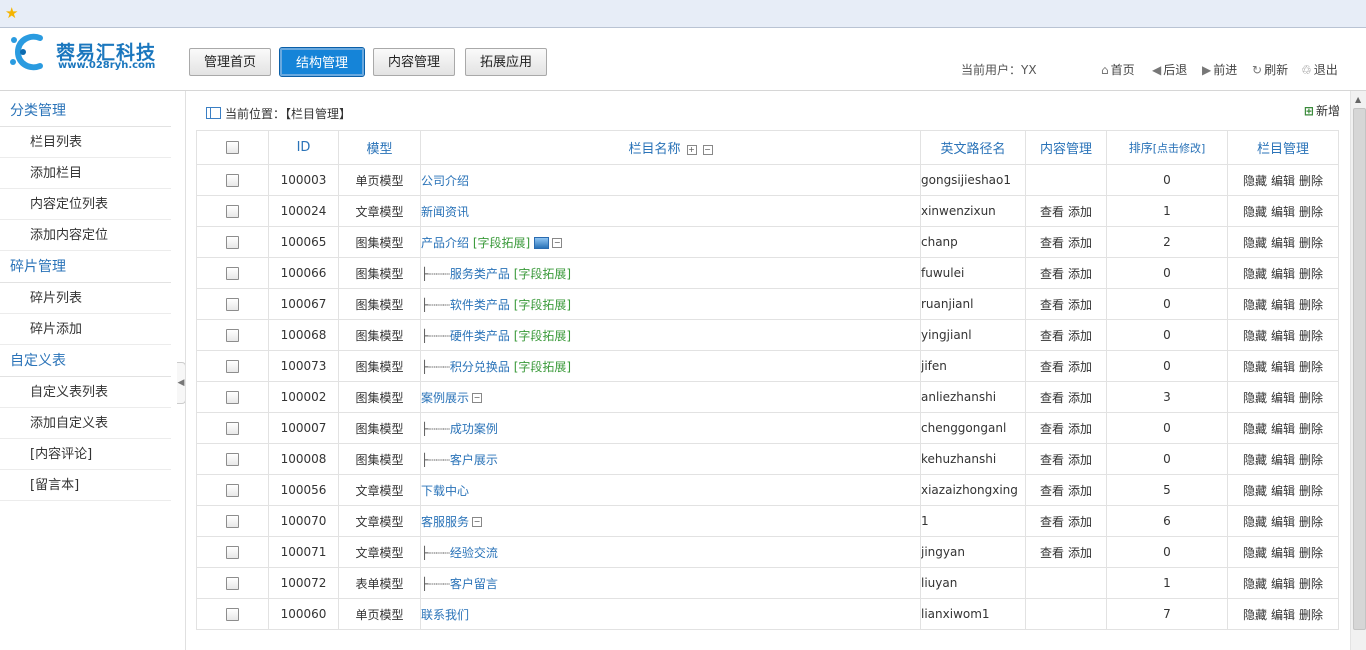 The height and width of the screenshot is (650, 1366). Describe the element at coordinates (480, 336) in the screenshot. I see `column-name-link: 硬件类产品` at that location.